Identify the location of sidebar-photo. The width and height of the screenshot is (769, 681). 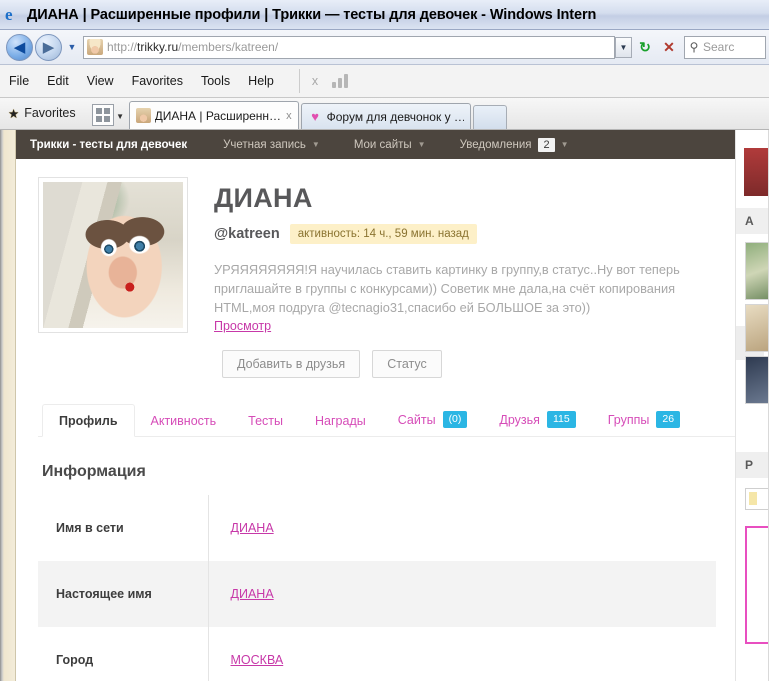
(756, 172).